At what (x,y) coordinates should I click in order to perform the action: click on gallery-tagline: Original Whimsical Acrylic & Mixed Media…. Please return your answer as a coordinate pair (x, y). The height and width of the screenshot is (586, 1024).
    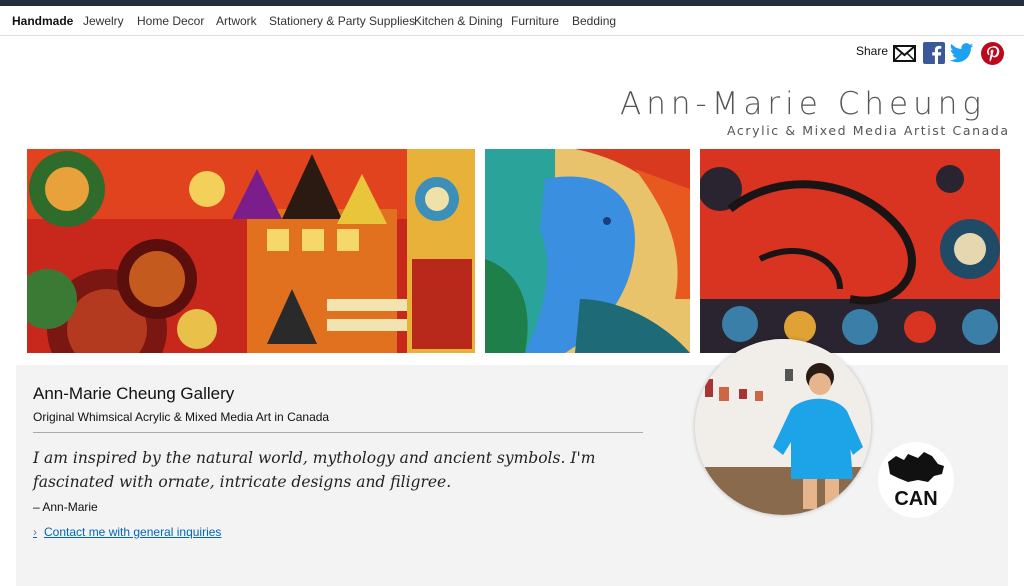
    Looking at the image, I should click on (181, 417).